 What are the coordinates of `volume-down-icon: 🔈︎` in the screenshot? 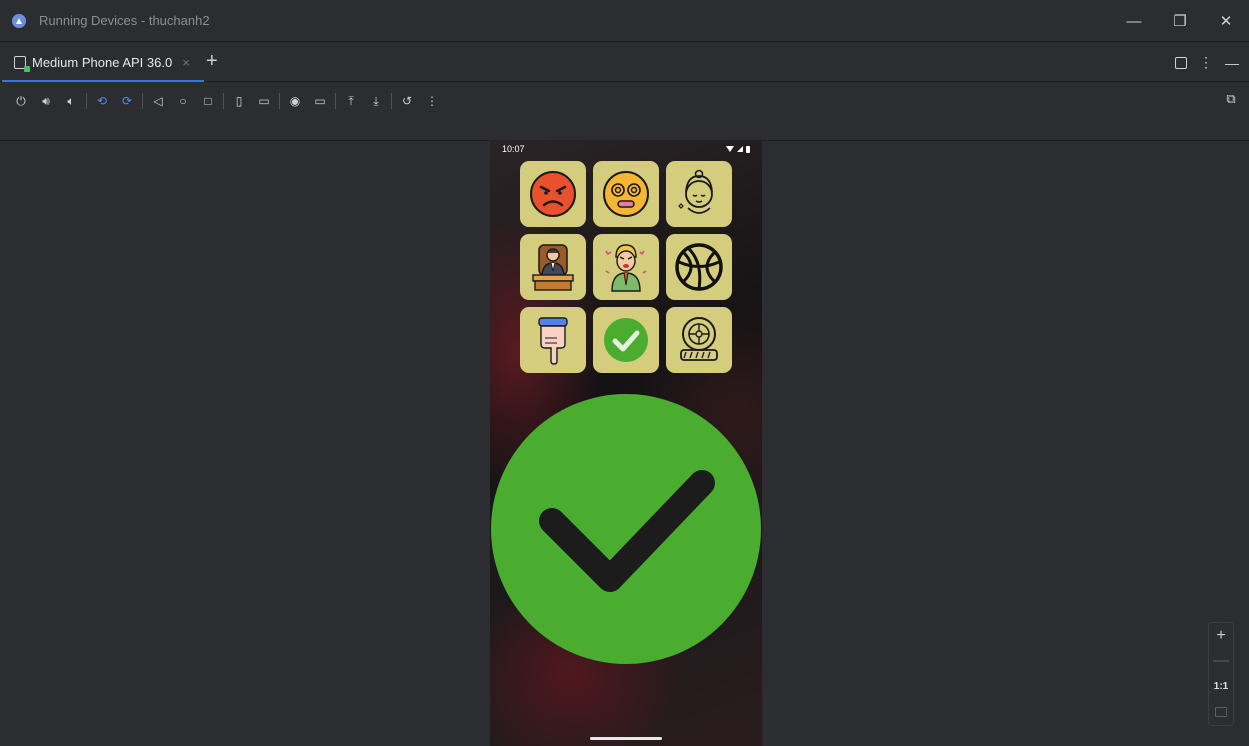 It's located at (71, 101).